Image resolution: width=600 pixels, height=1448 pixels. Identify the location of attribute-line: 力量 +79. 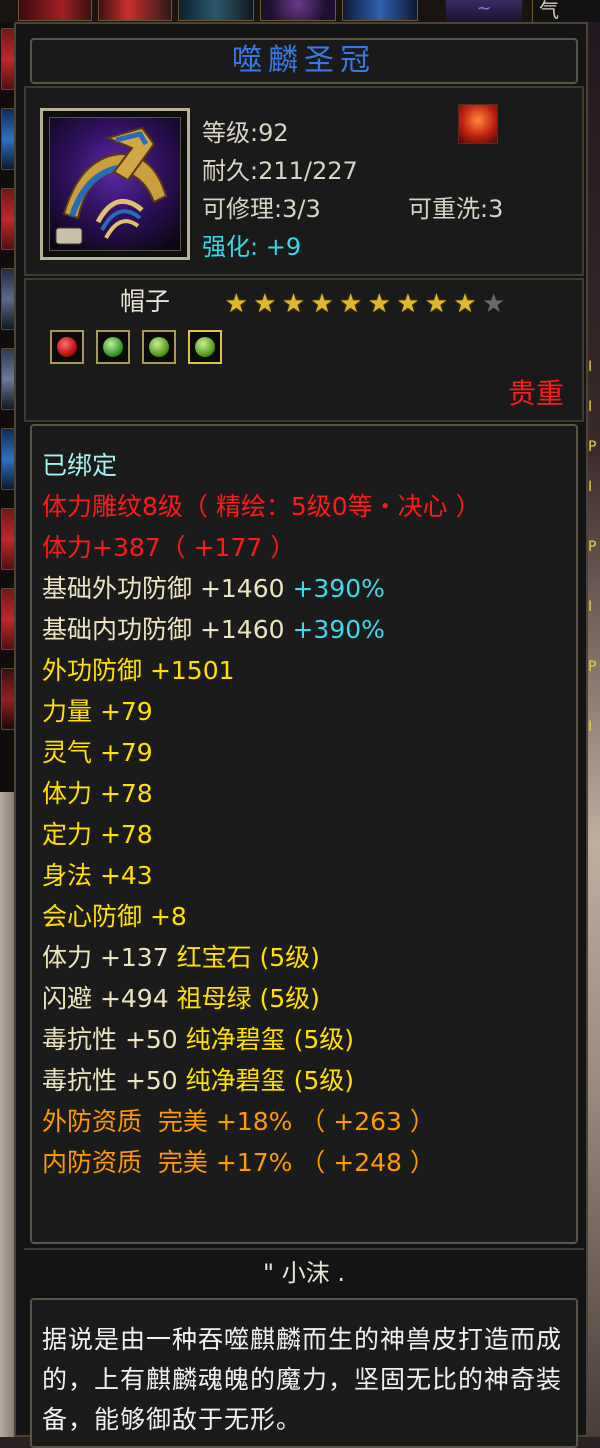
(97, 711).